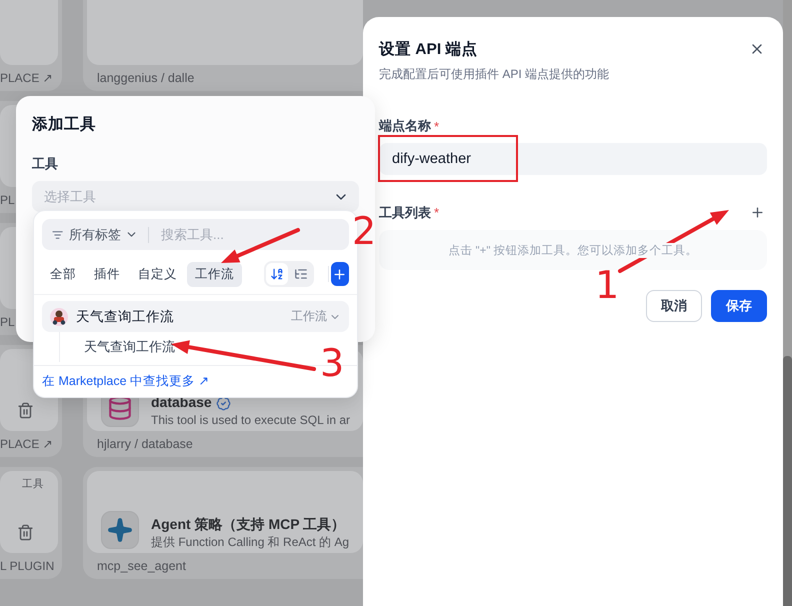 The width and height of the screenshot is (792, 606). Describe the element at coordinates (364, 231) in the screenshot. I see `annotation-number: 2` at that location.